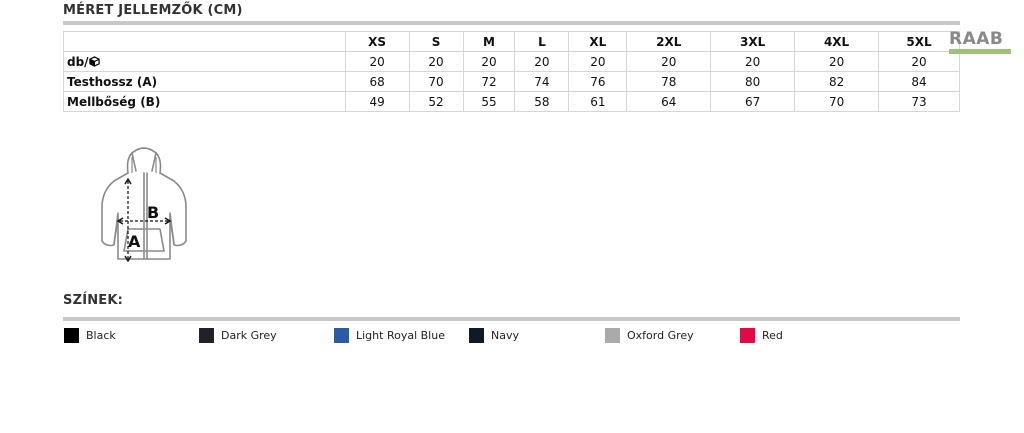 This screenshot has width=1024, height=433. Describe the element at coordinates (660, 335) in the screenshot. I see `swatch-label: Oxford Grey` at that location.